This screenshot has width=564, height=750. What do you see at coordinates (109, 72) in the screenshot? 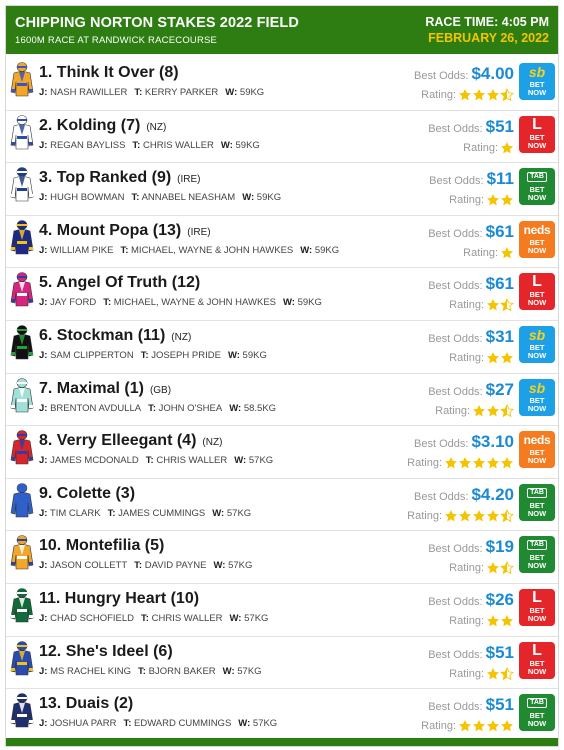
I see `runner-name-text: 1. Think It Over (8)` at bounding box center [109, 72].